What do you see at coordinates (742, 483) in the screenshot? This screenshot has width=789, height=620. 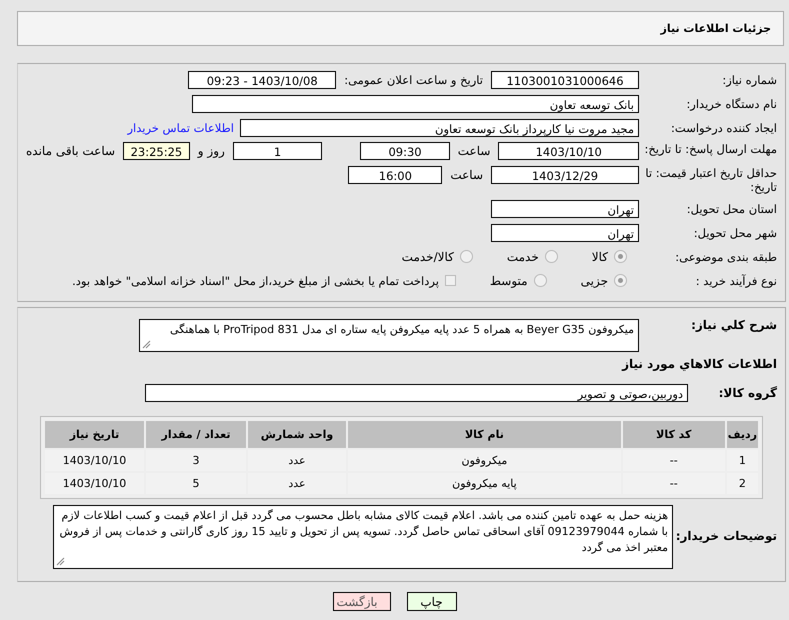 I see `table-cell: 2` at bounding box center [742, 483].